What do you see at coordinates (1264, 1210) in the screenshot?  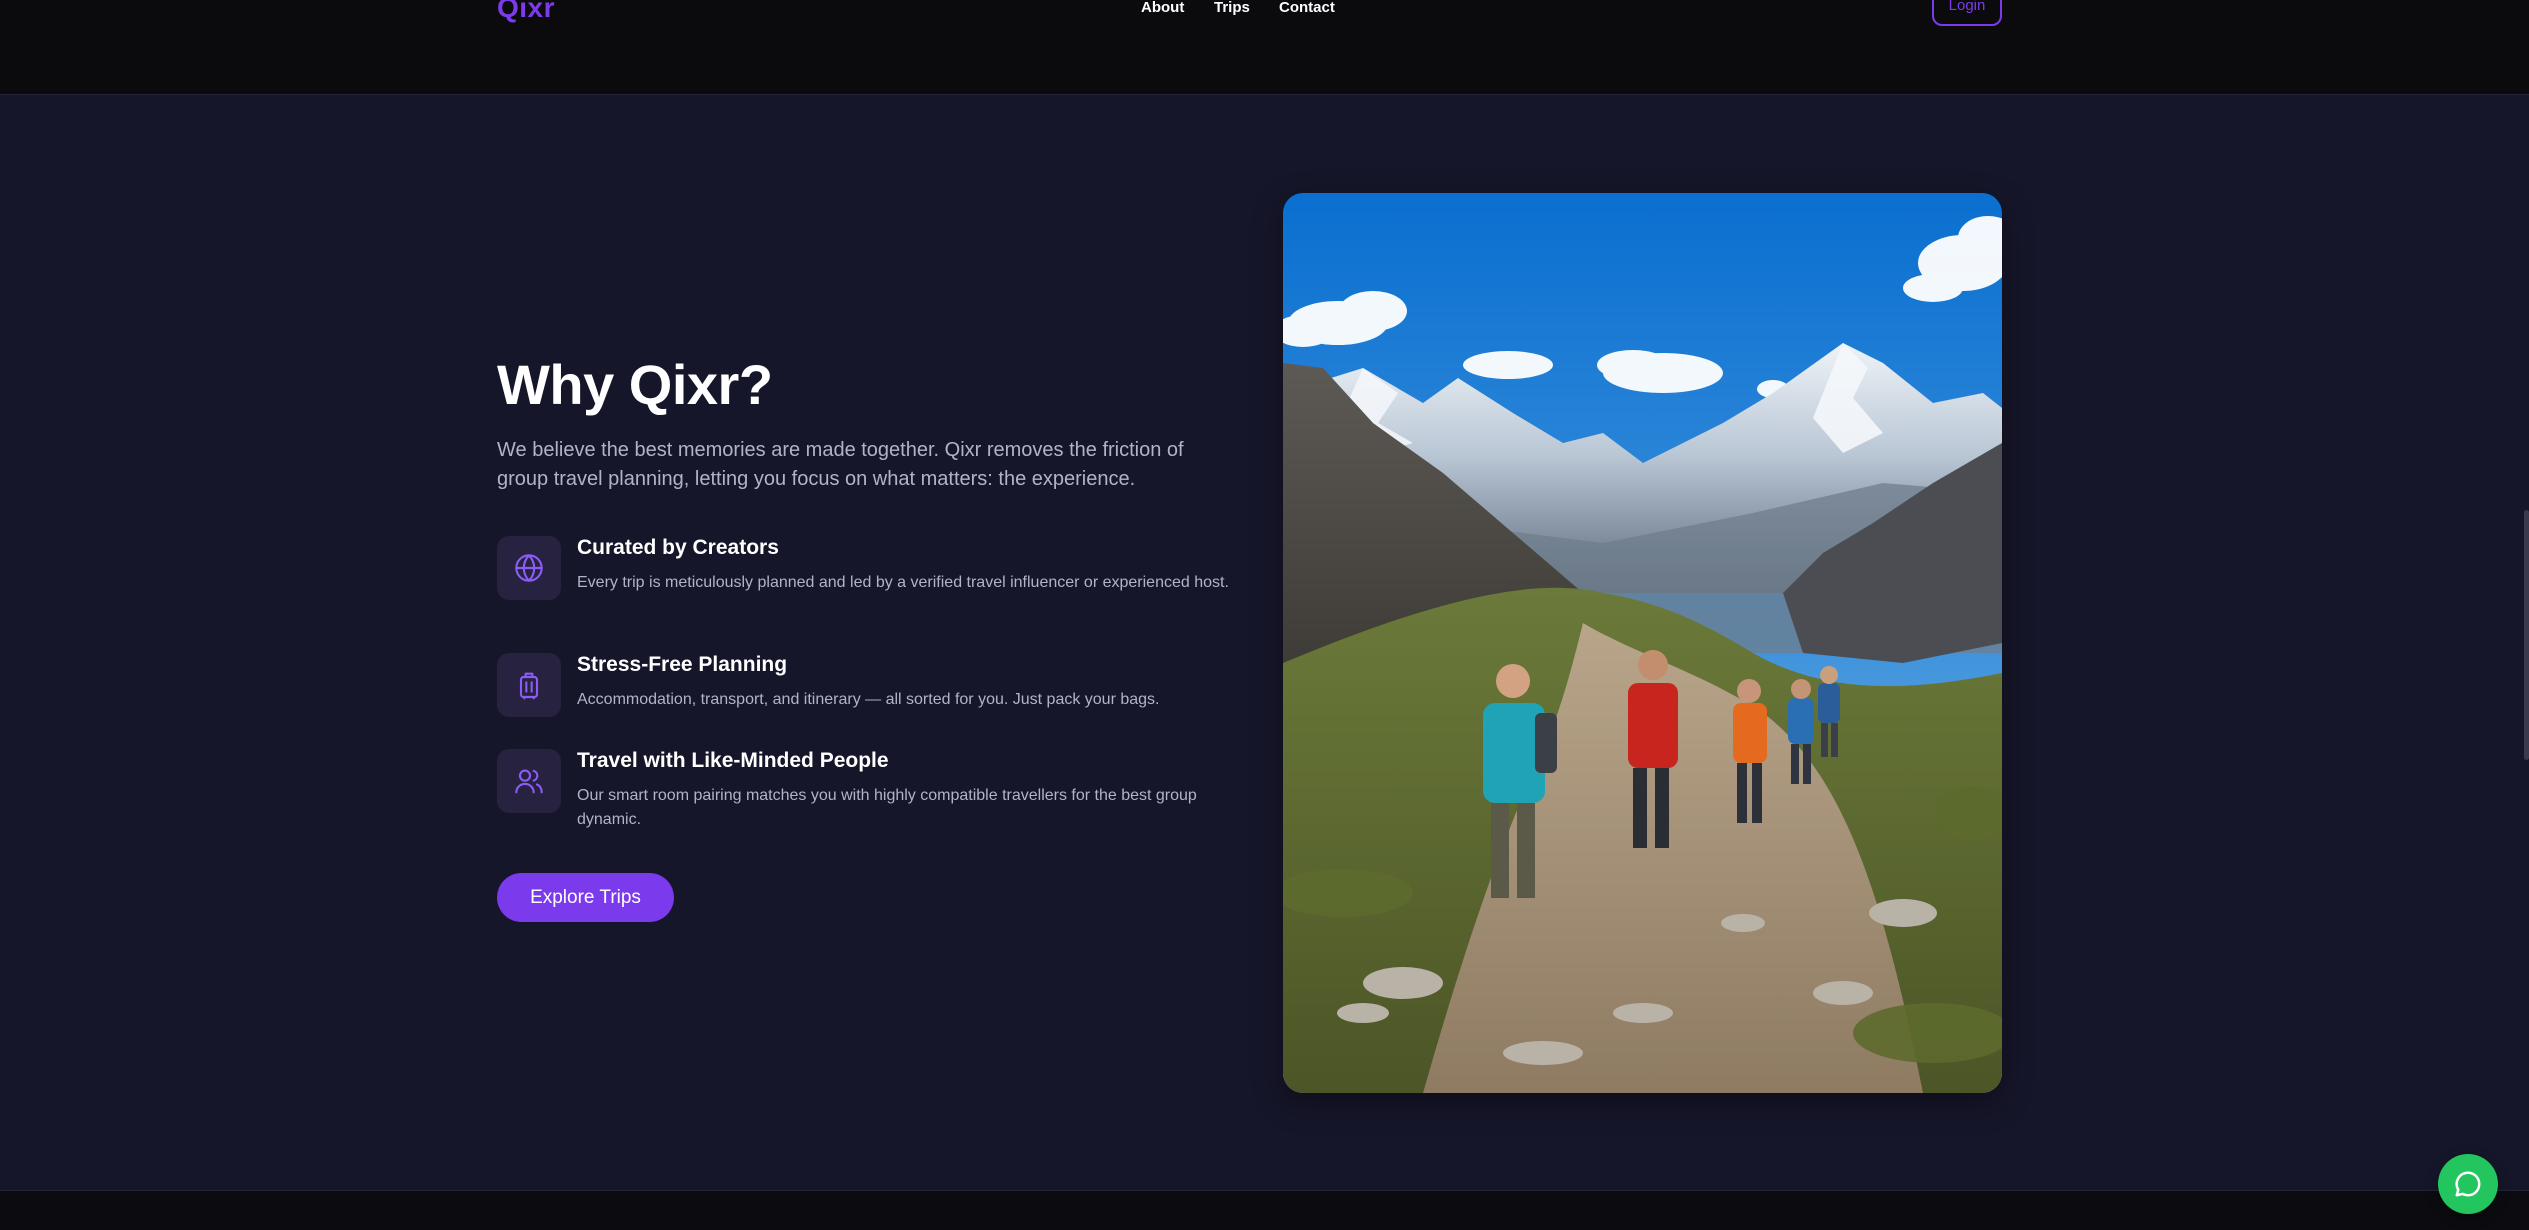 I see `footer-strip` at bounding box center [1264, 1210].